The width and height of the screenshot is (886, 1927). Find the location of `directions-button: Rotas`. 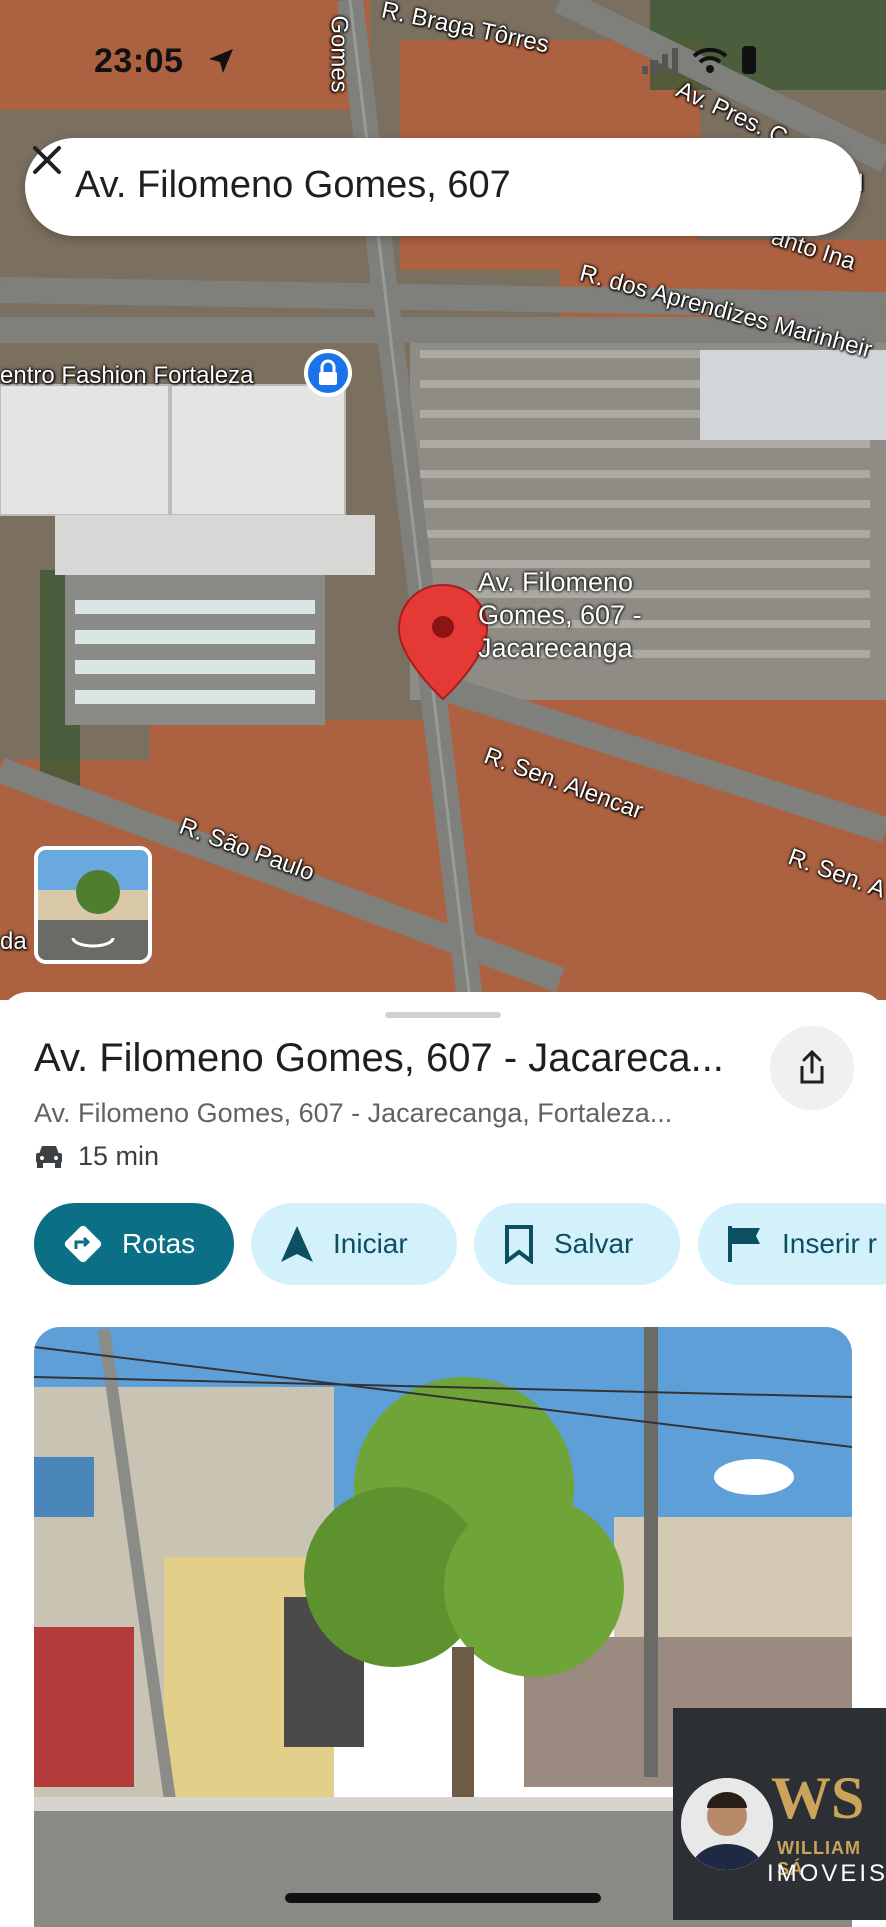

directions-button: Rotas is located at coordinates (134, 1244).